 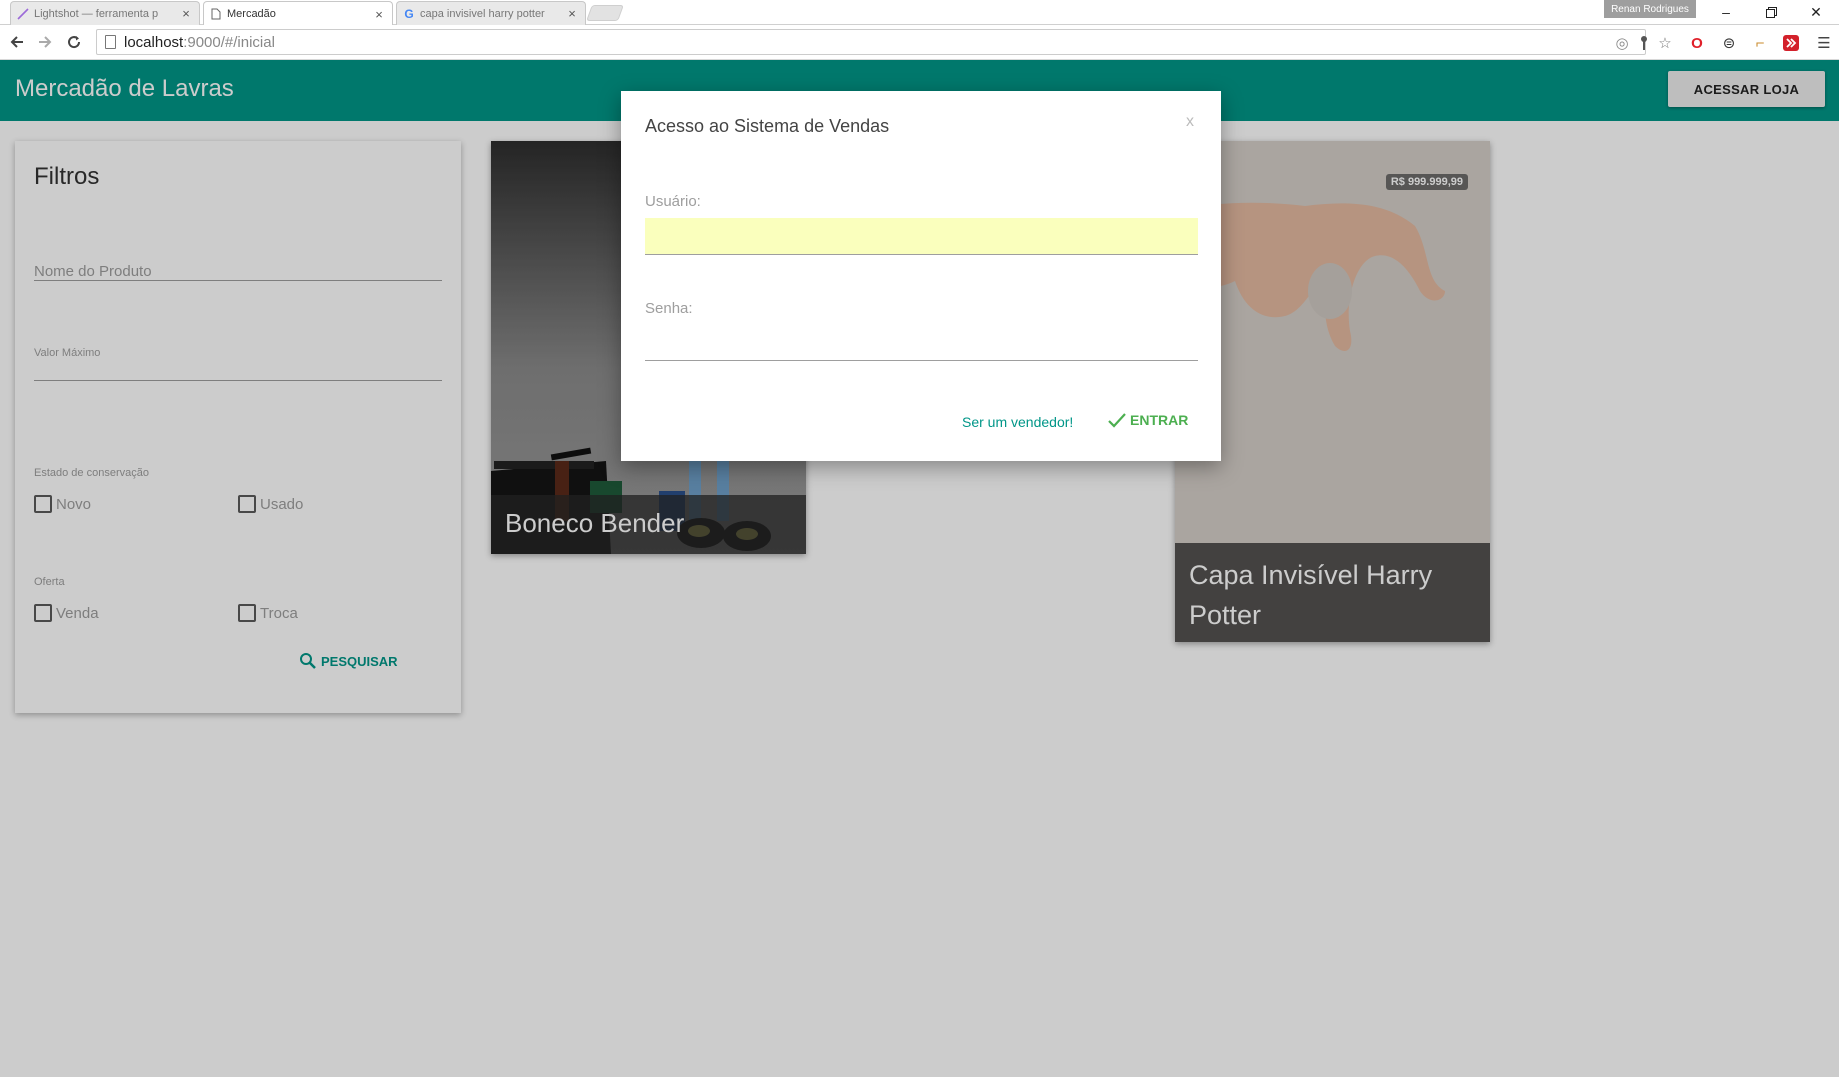 I want to click on browser-tab-lightshot: Lightshot — ferramenta p ×, so click(x=105, y=13).